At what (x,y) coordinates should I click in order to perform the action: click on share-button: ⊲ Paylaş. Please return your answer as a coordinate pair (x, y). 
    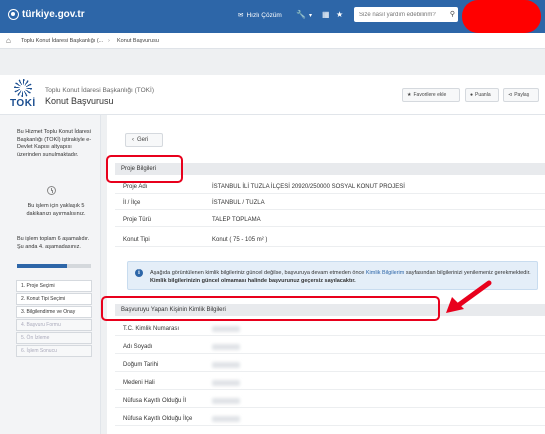
    Looking at the image, I should click on (521, 95).